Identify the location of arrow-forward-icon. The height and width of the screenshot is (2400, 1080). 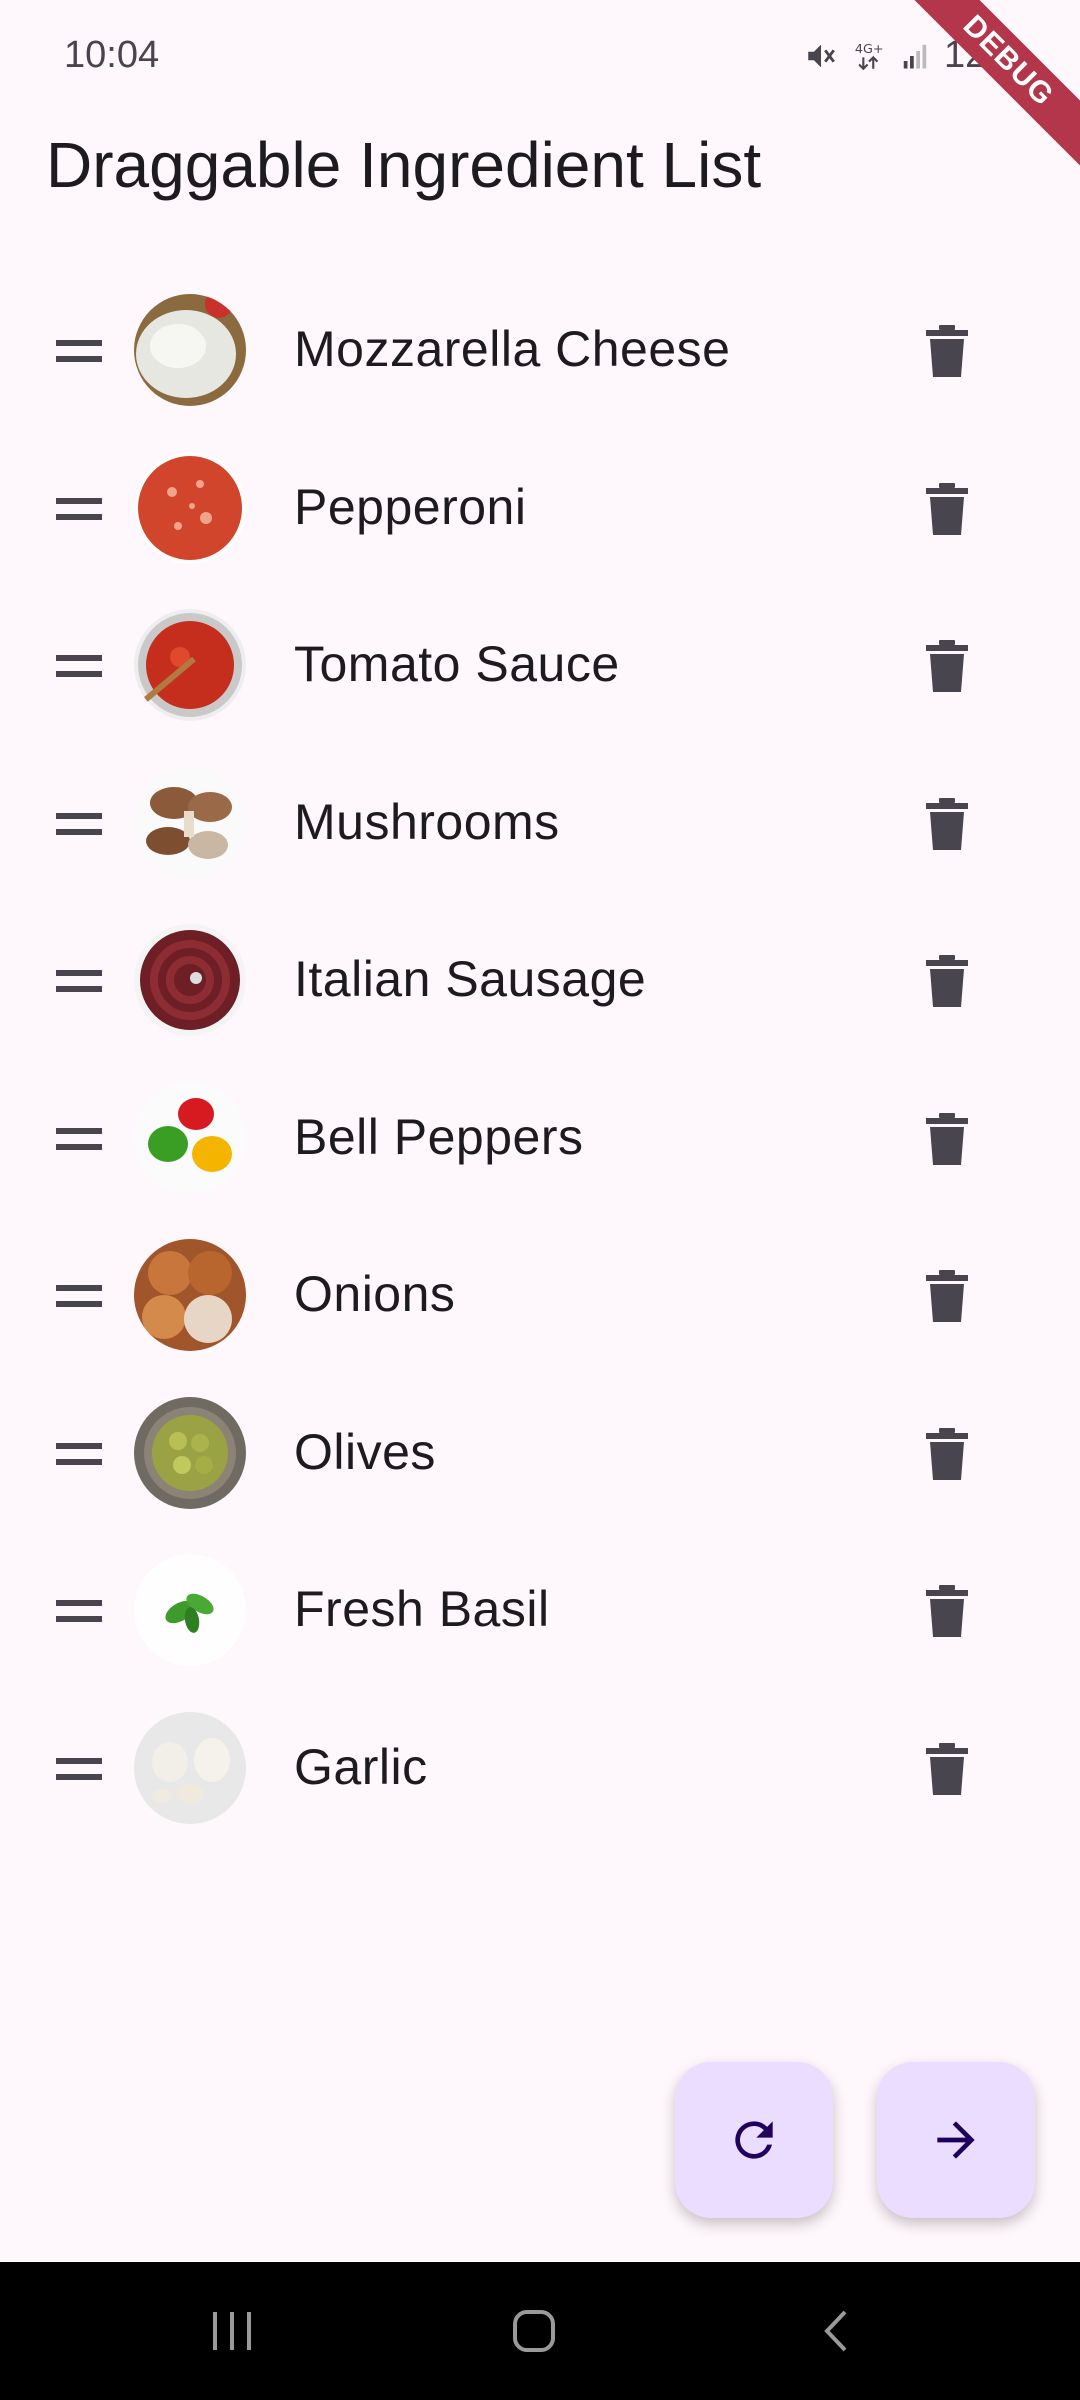
(956, 2140).